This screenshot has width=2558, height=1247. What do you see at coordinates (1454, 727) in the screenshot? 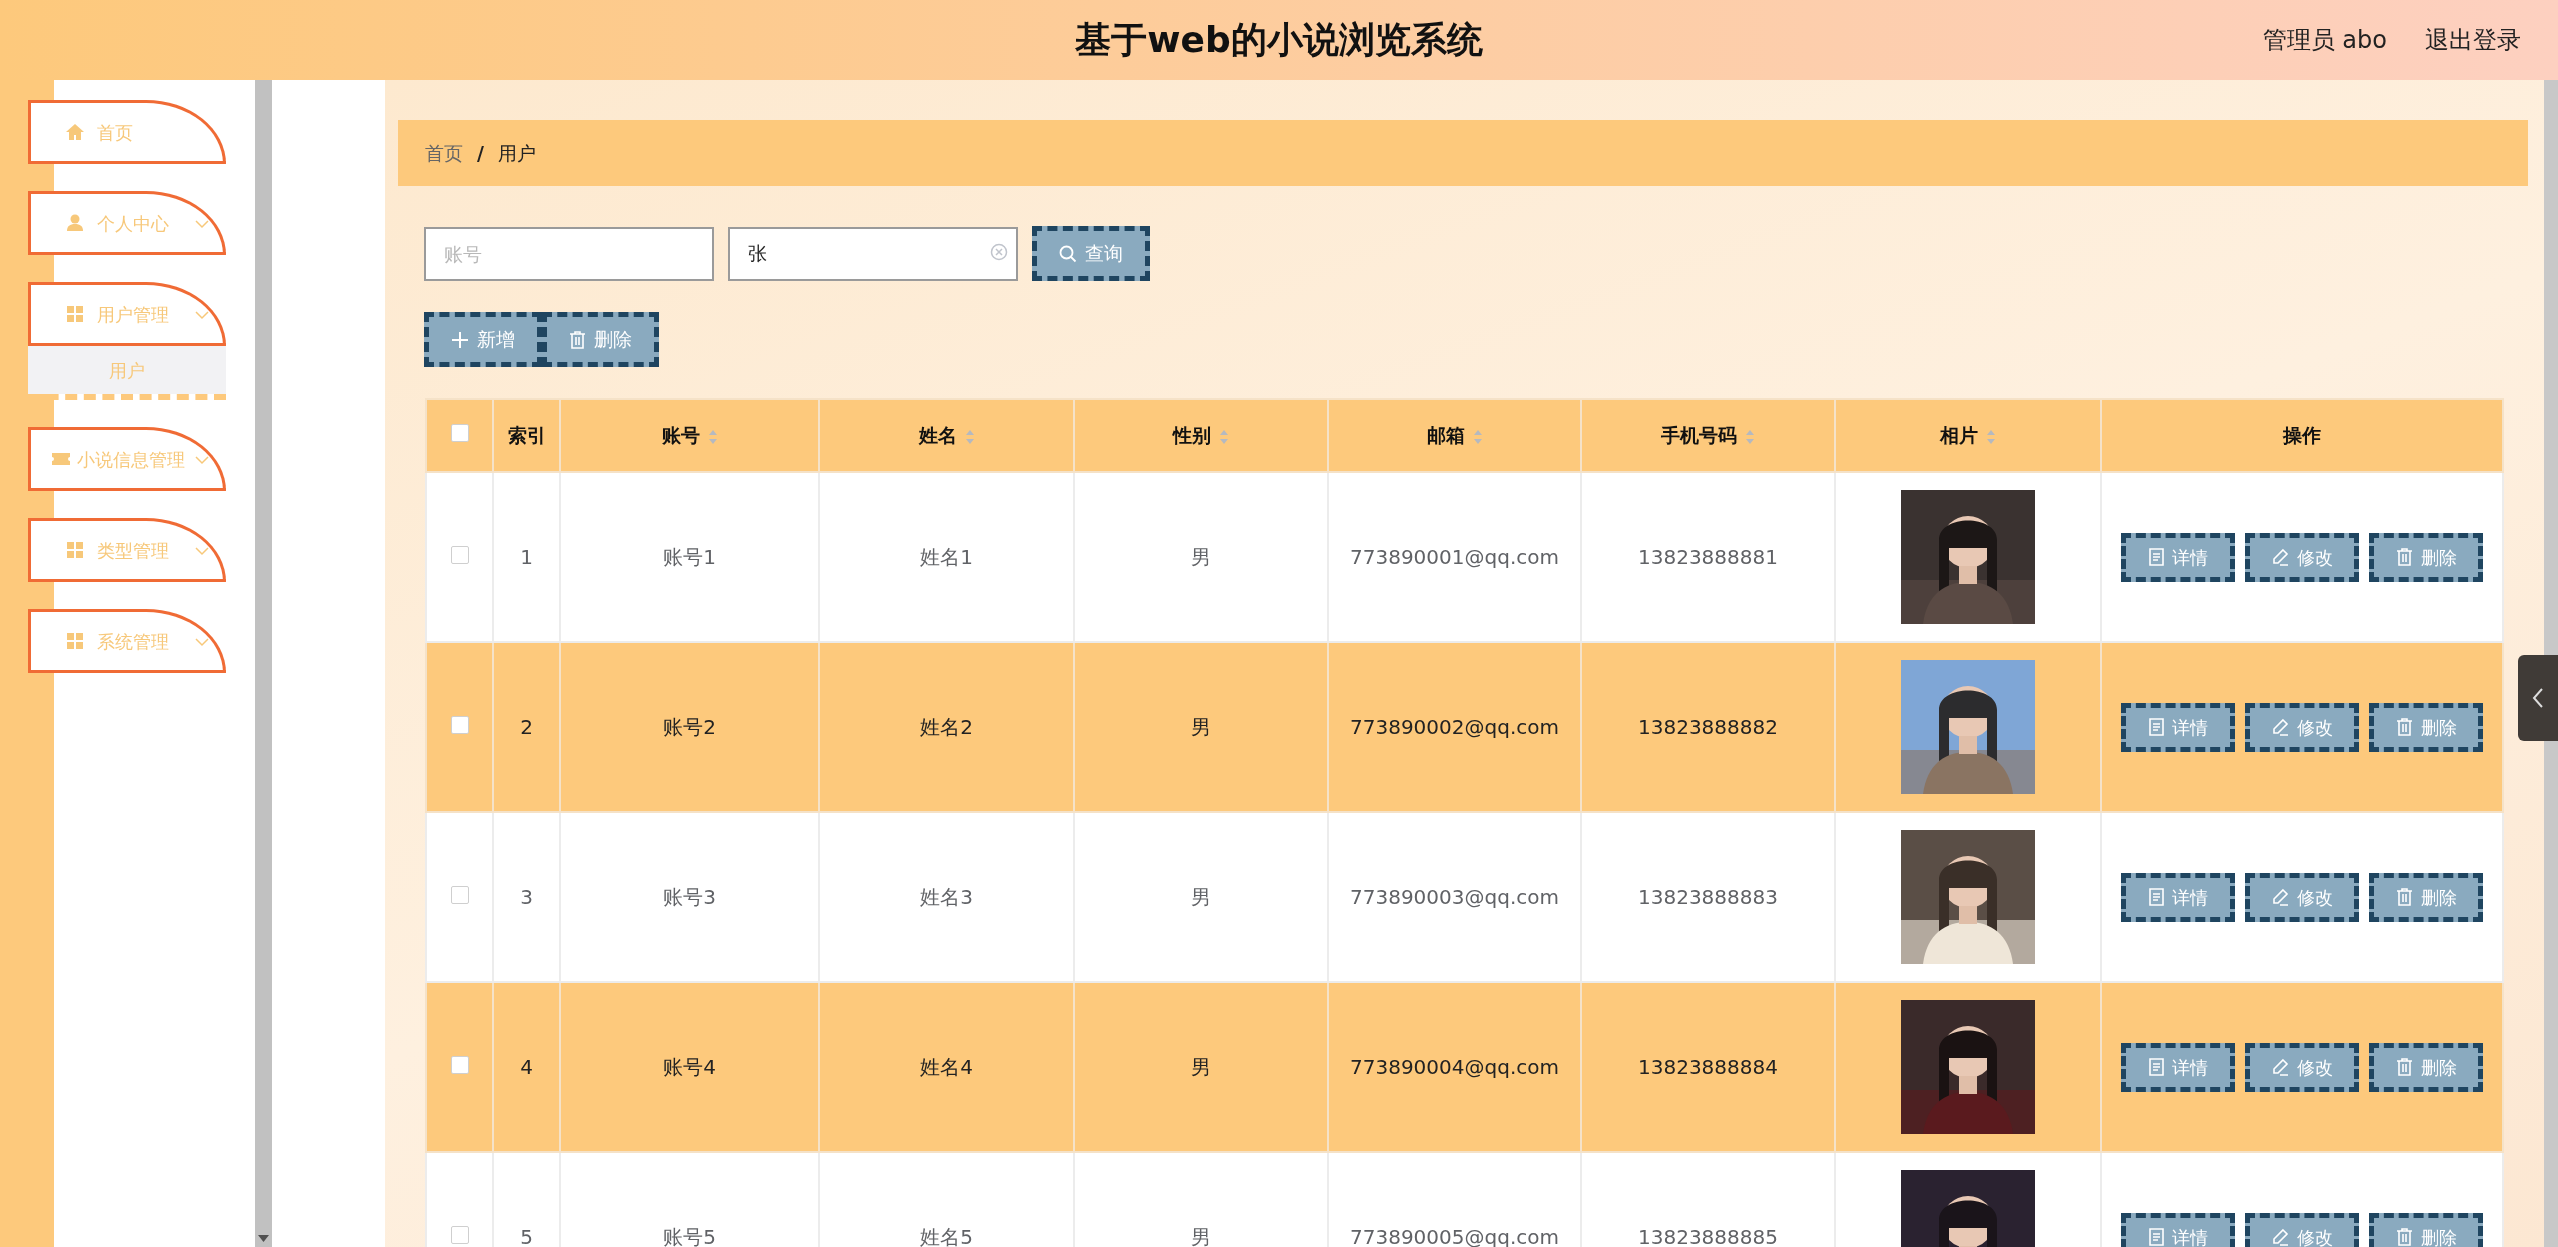
I see `table-cell: 773890002@qq.com` at bounding box center [1454, 727].